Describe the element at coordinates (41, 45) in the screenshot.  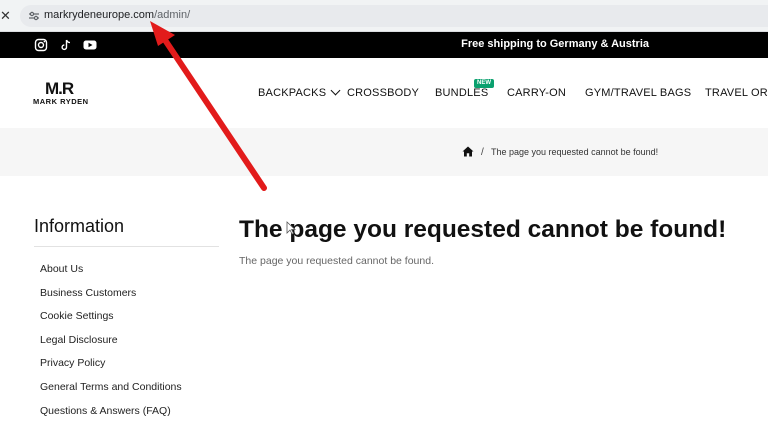
I see `instagram-icon` at that location.